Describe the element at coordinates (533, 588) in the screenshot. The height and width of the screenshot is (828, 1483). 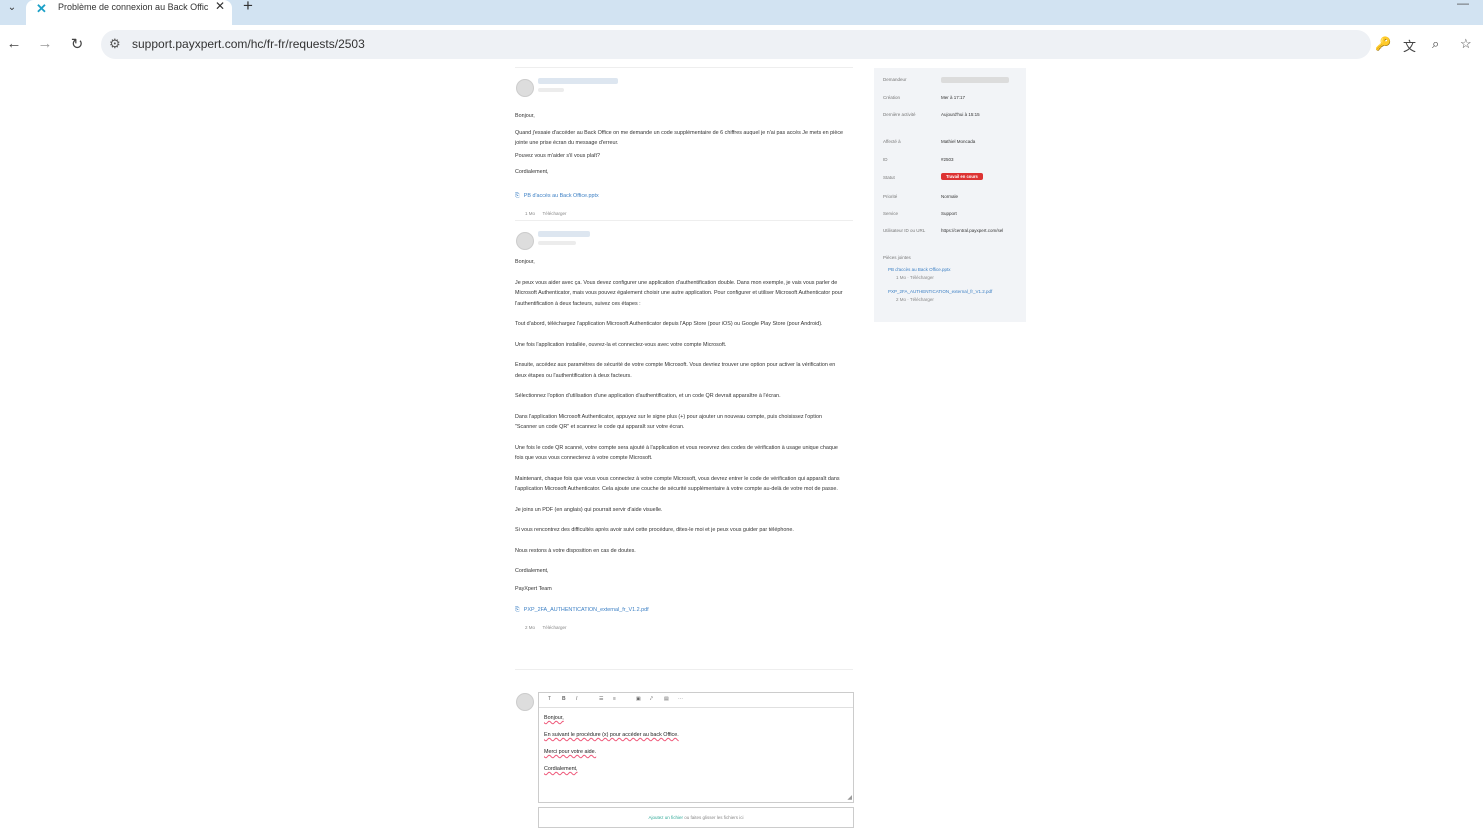
I see `team-signature: PayXpert Team` at that location.